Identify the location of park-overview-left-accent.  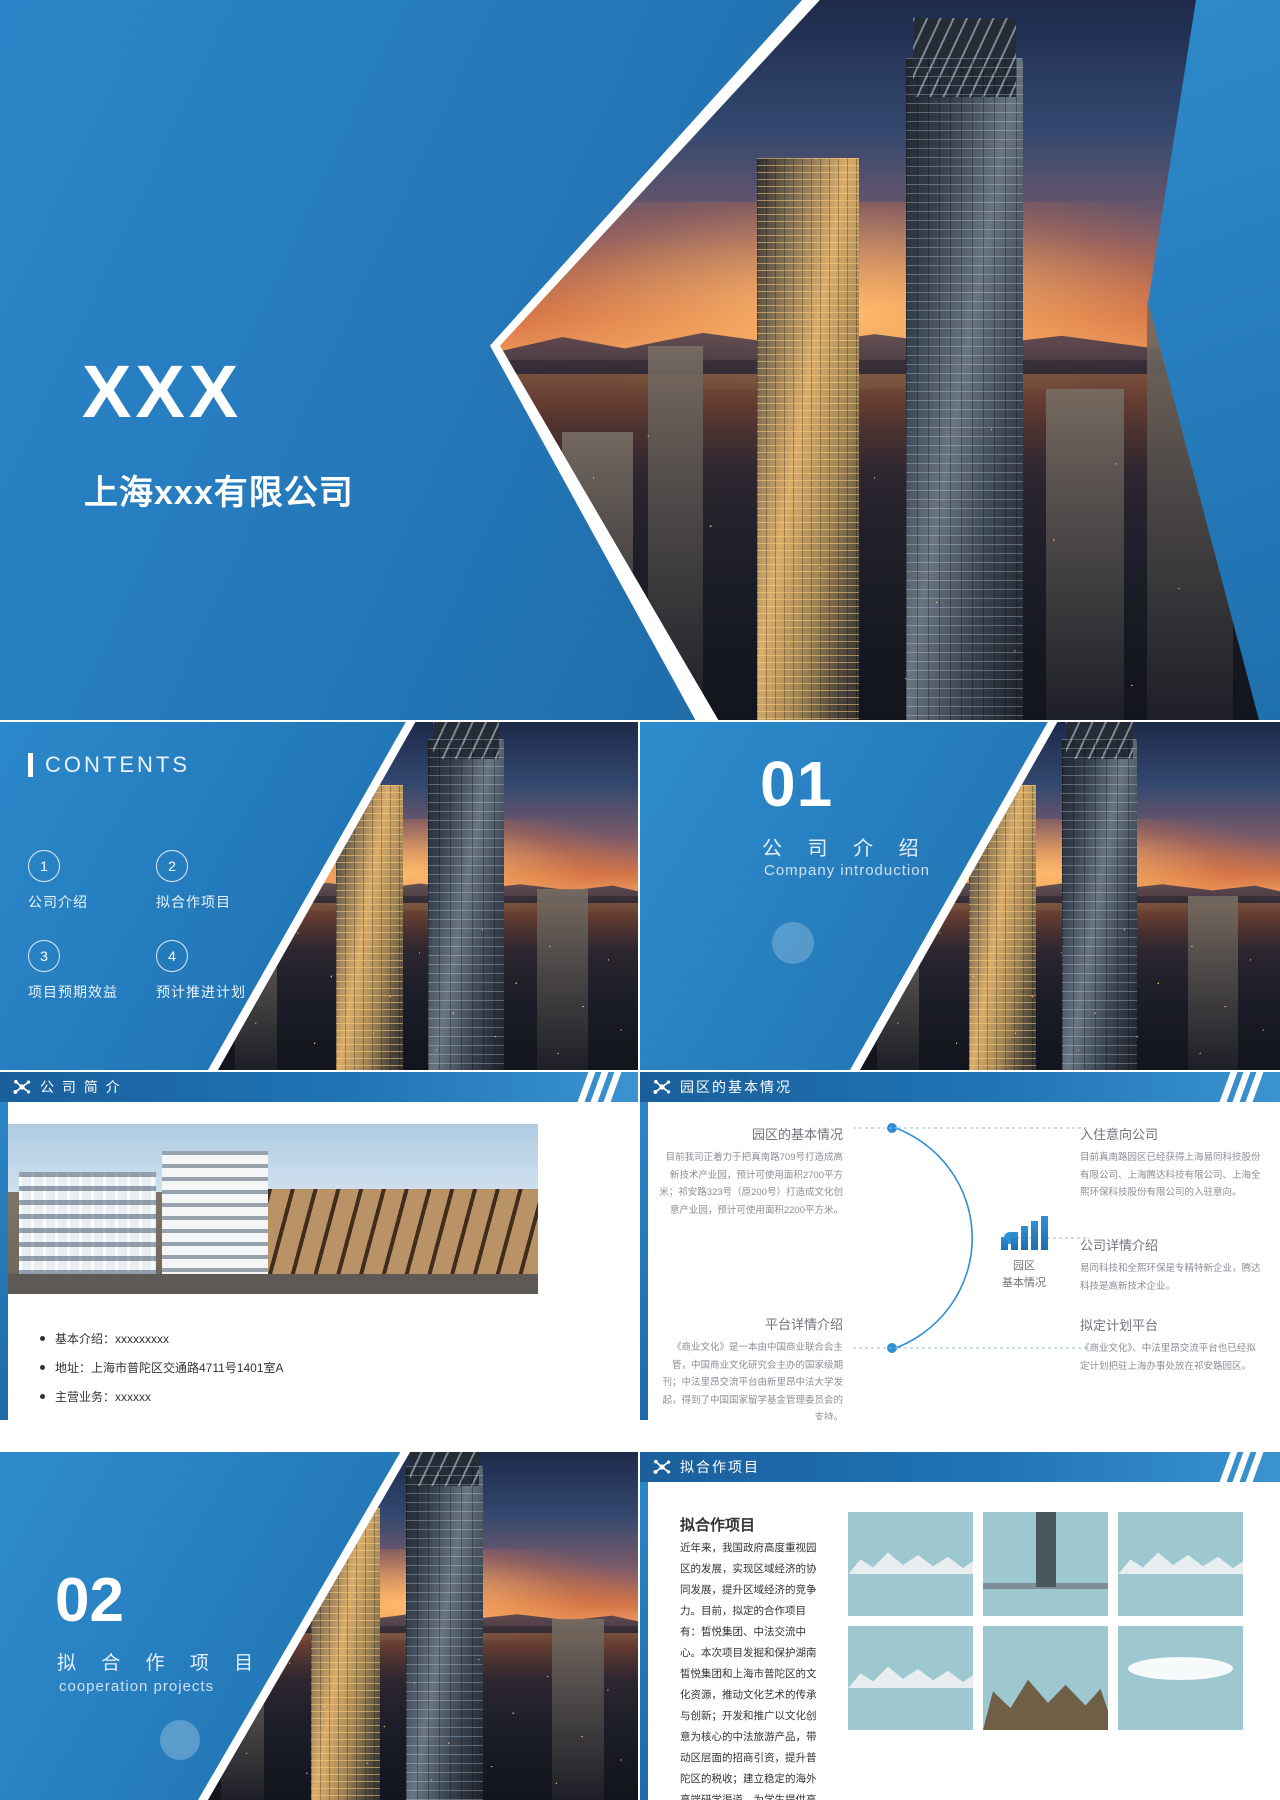
(644, 1261).